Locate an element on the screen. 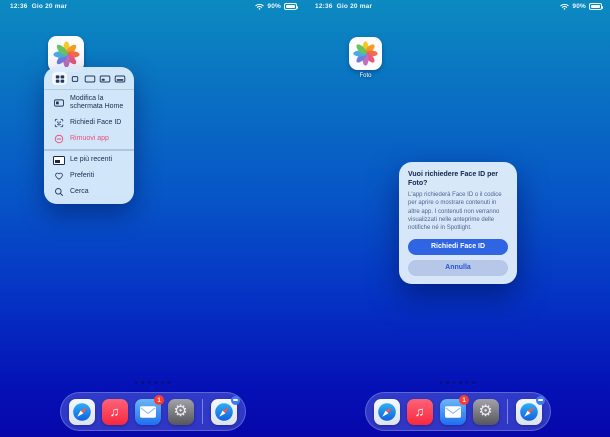 The image size is (610, 437). heart-icon is located at coordinates (59, 176).